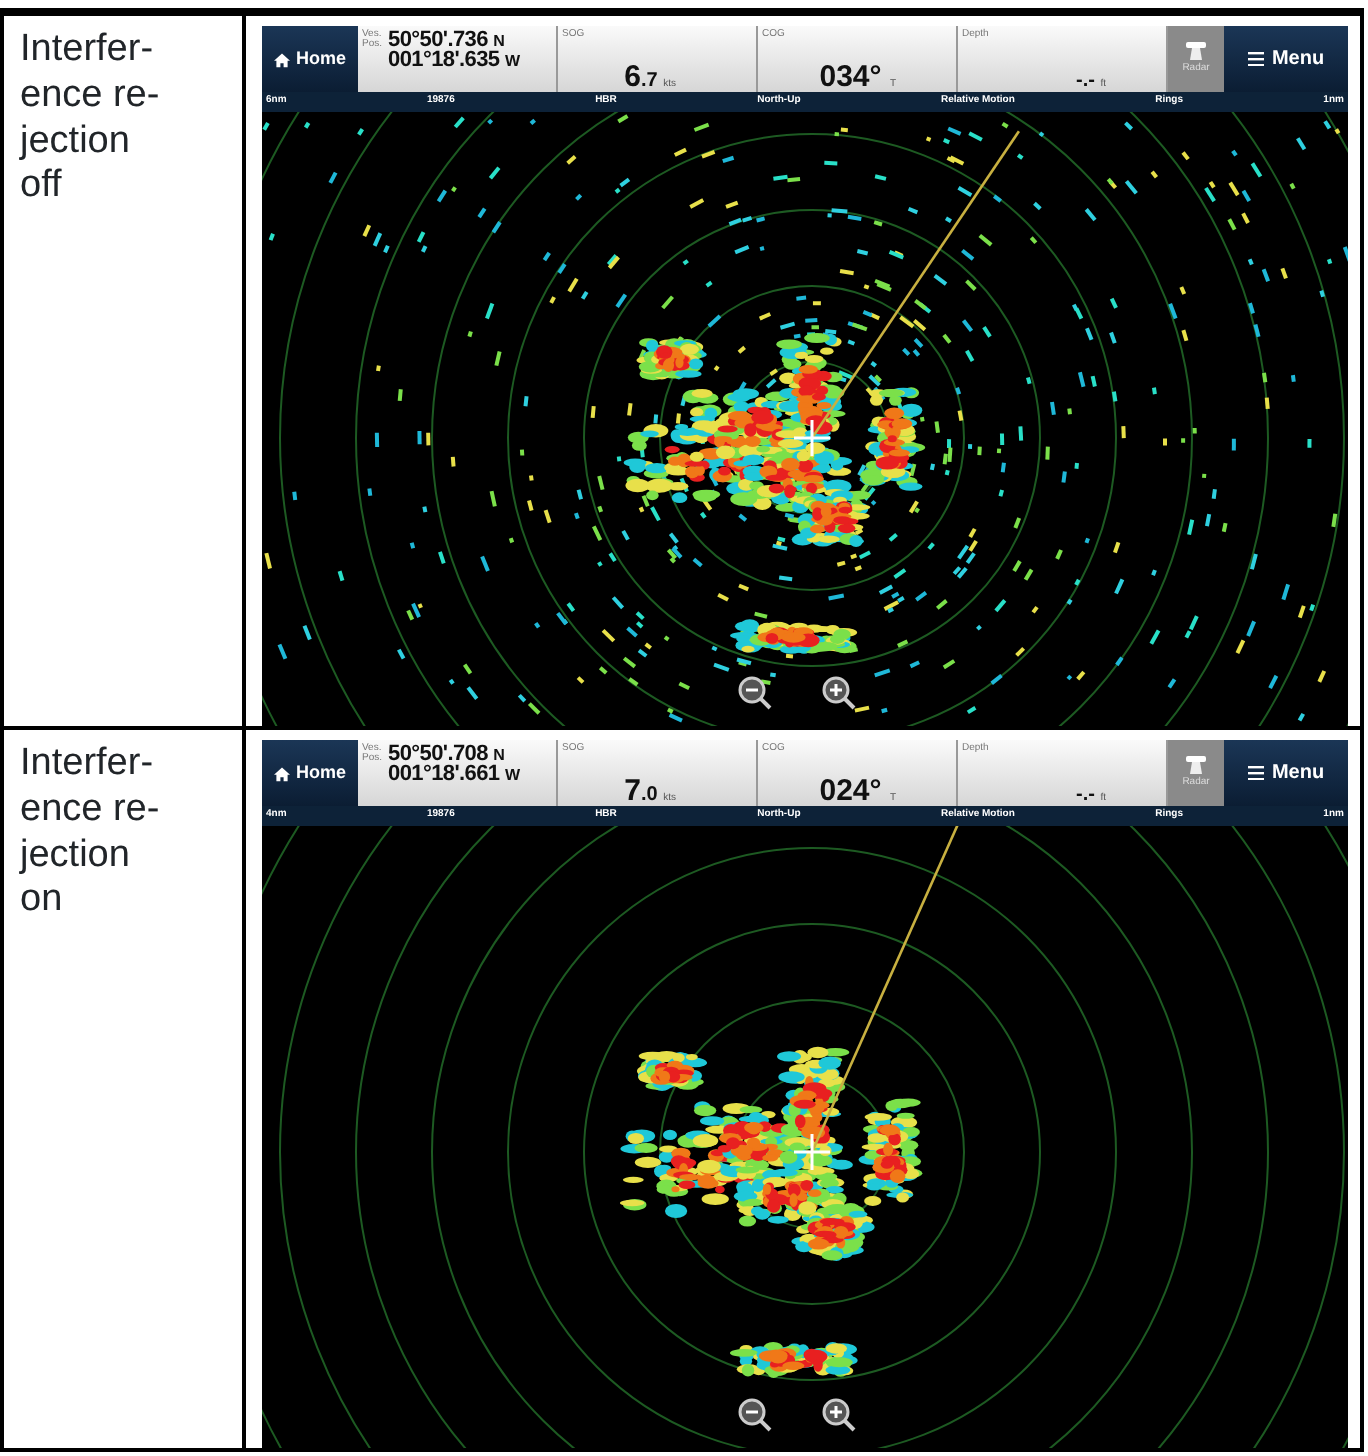 The width and height of the screenshot is (1368, 1456). Describe the element at coordinates (90, 119) in the screenshot. I see `row-label: Interfer-ence re-jection off` at that location.